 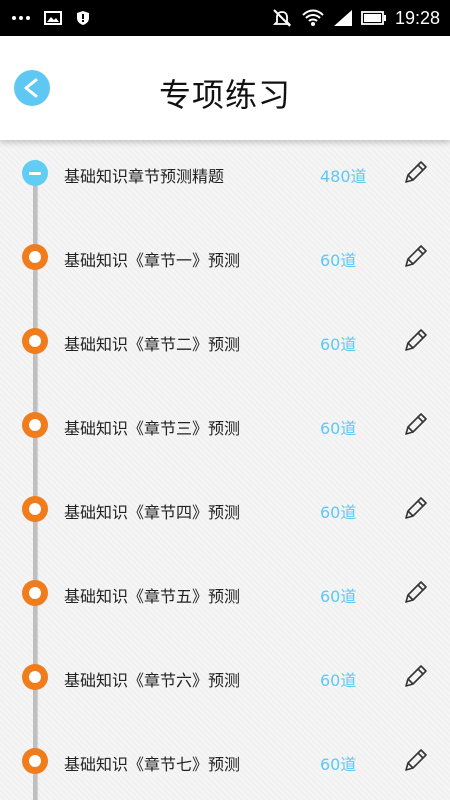 I want to click on status-bar-left, so click(x=51, y=18).